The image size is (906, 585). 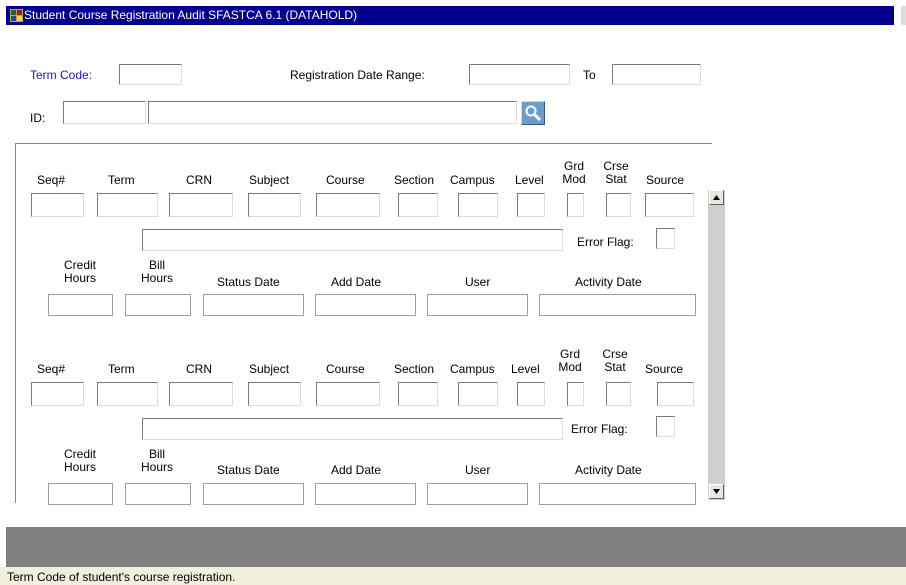 I want to click on canvas-gray-area, so click(x=456, y=547).